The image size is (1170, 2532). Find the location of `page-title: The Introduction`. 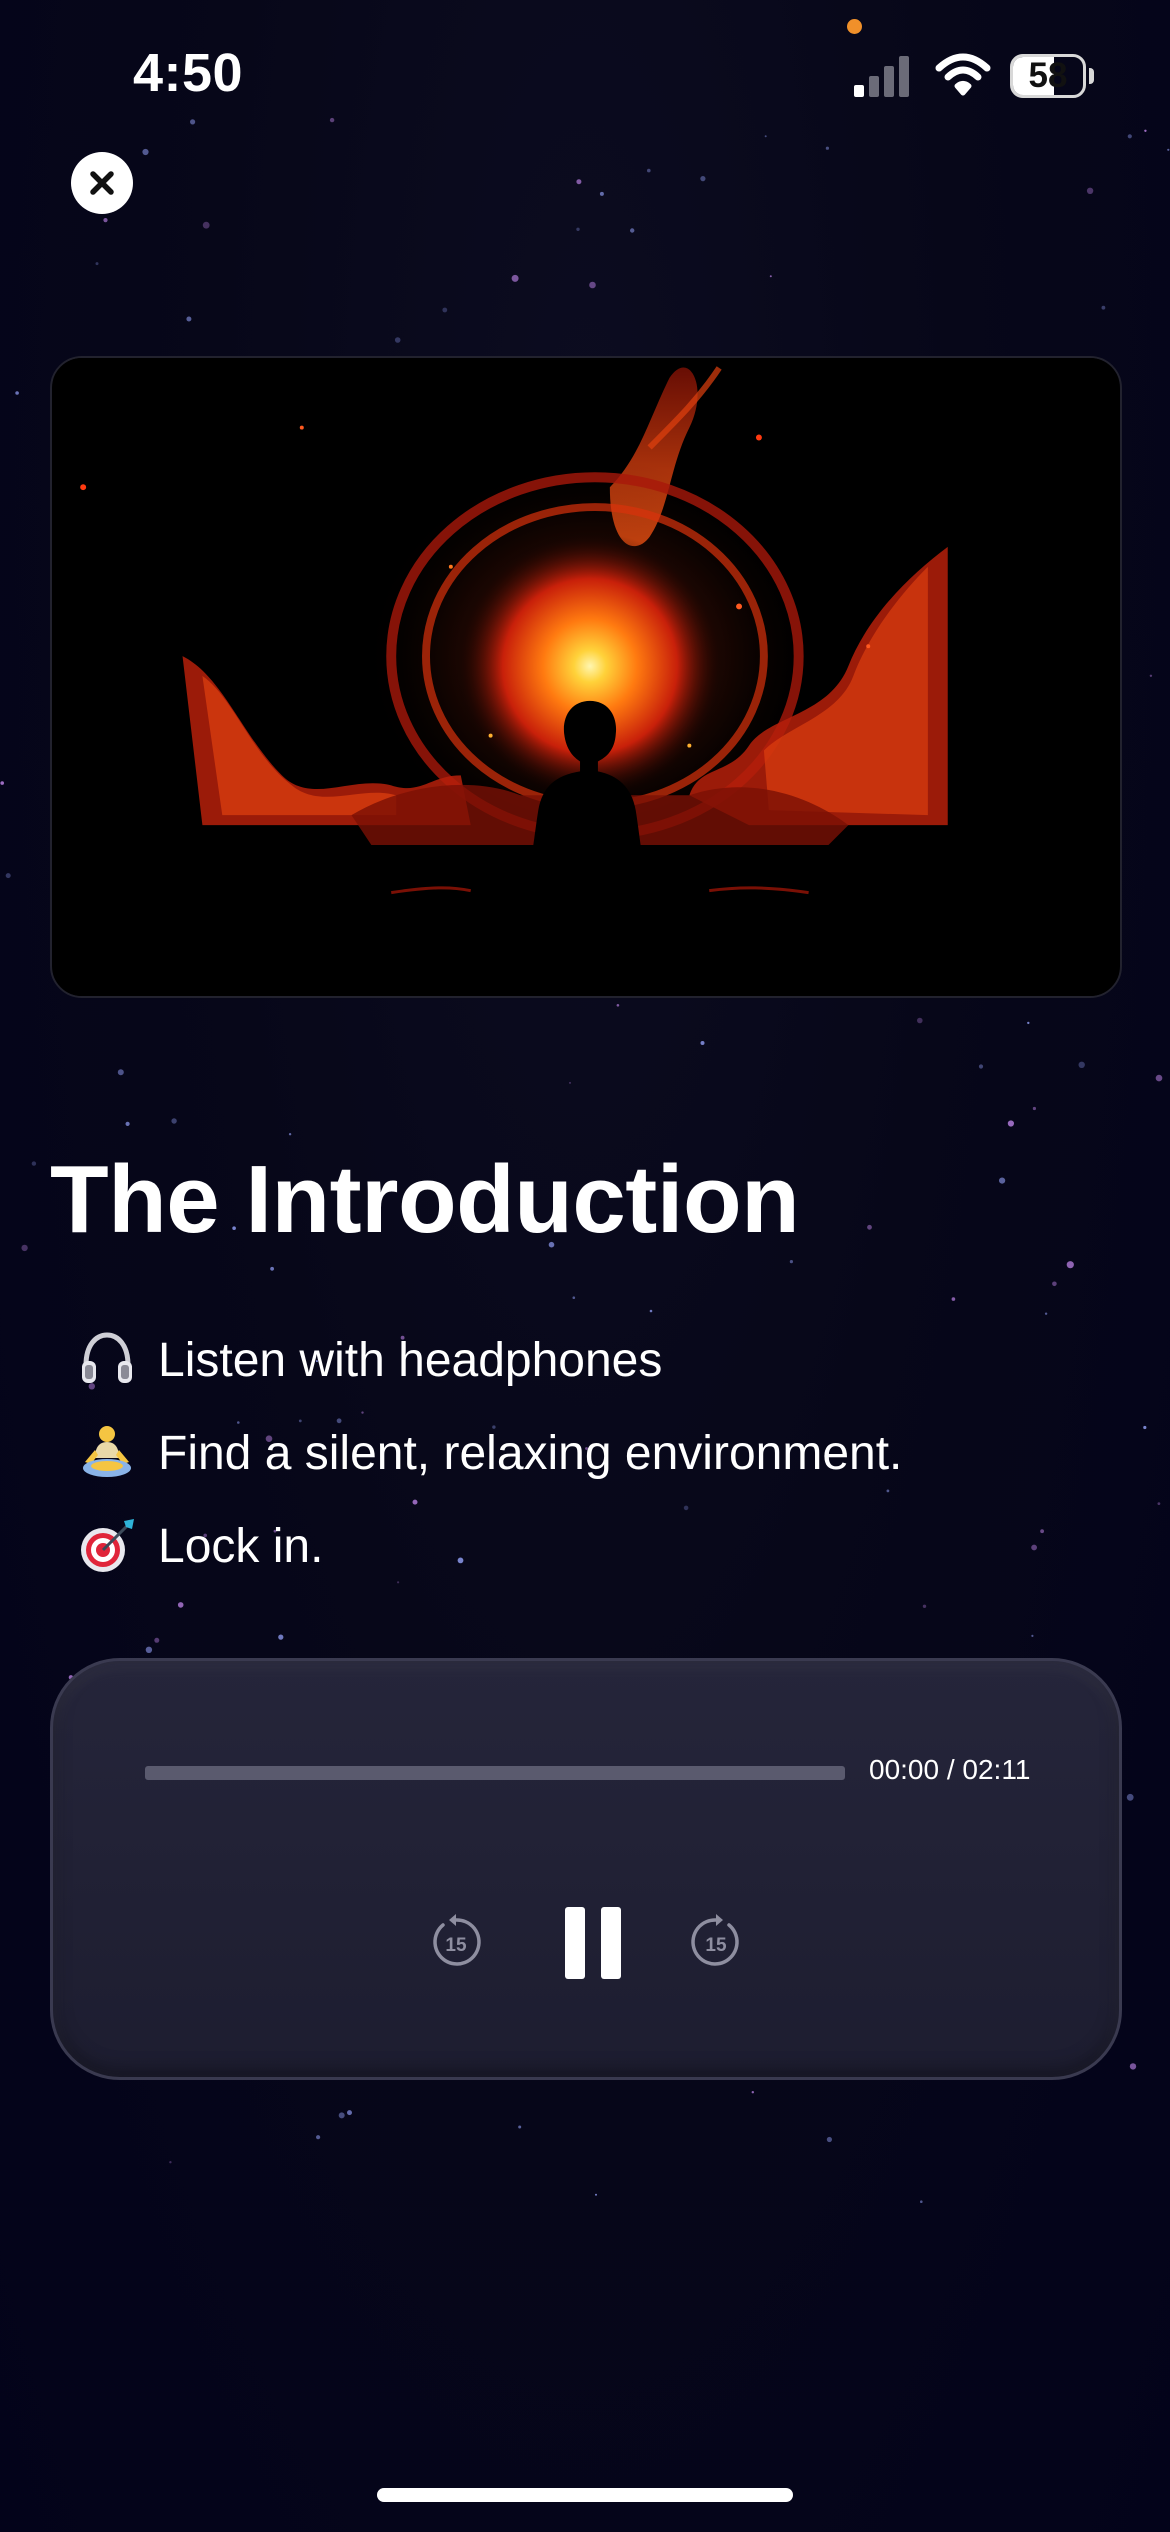

page-title: The Introduction is located at coordinates (425, 1199).